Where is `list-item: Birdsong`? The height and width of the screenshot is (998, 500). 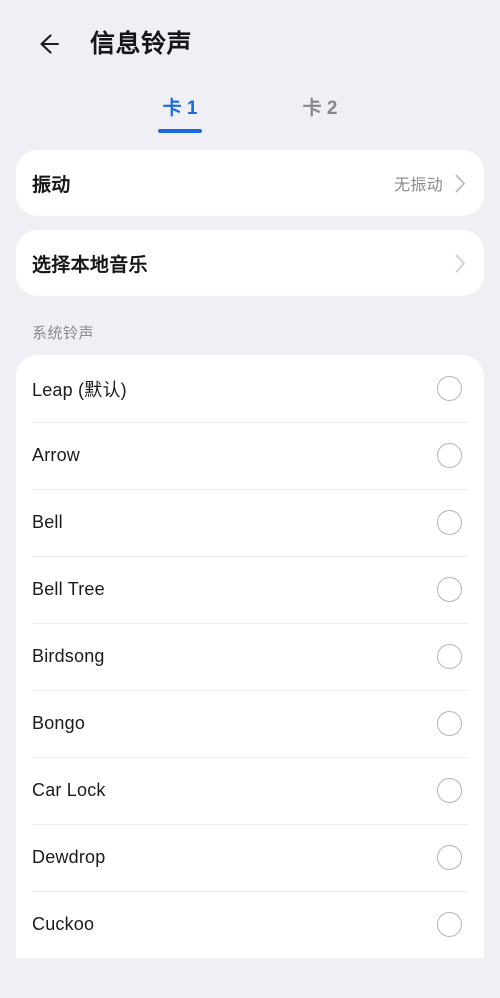 list-item: Birdsong is located at coordinates (250, 656).